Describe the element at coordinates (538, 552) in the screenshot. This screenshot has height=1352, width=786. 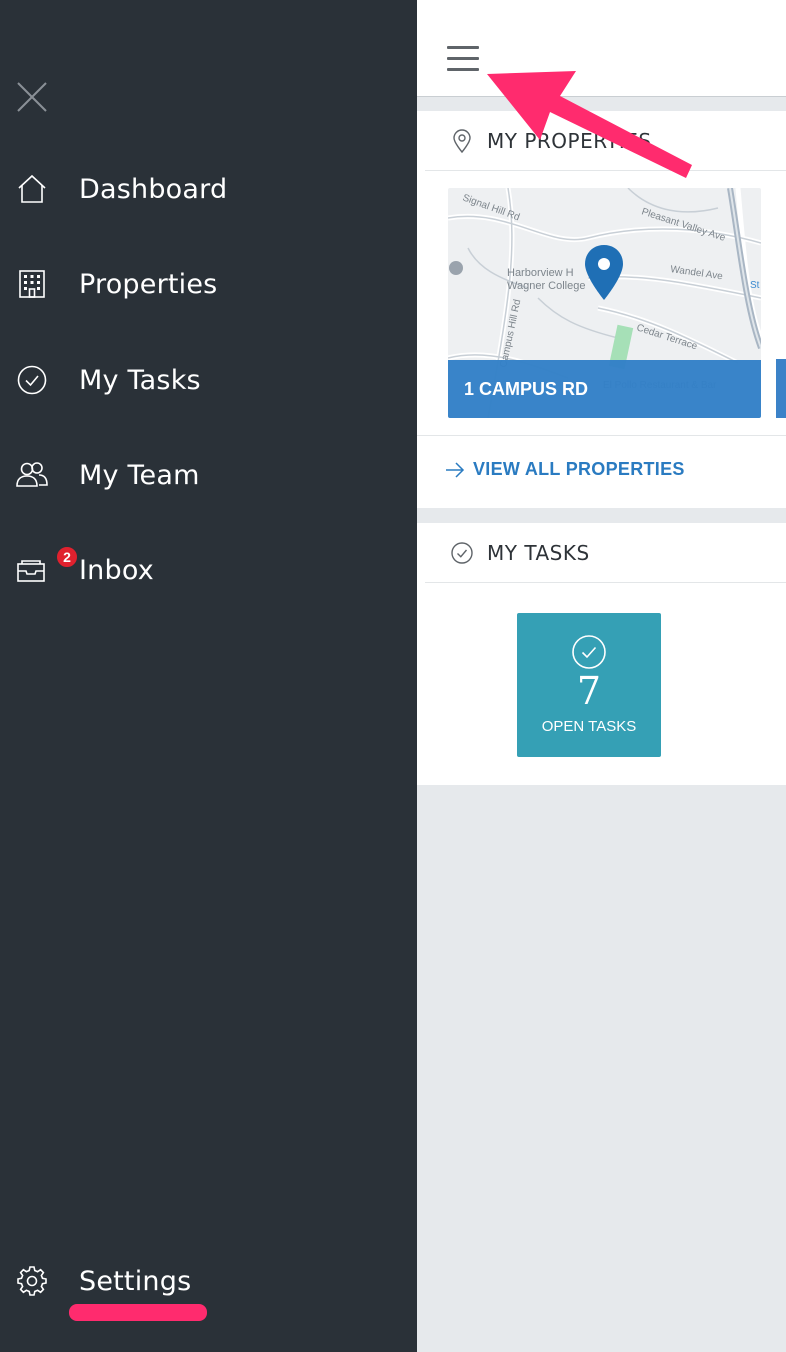
I see `card-title: MY TASKS` at that location.